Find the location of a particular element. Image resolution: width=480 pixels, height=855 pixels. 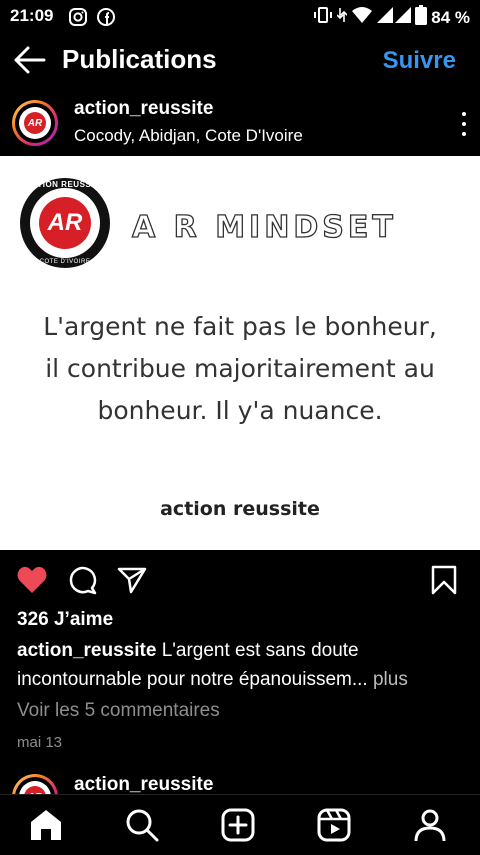

wifi-icon is located at coordinates (362, 17).